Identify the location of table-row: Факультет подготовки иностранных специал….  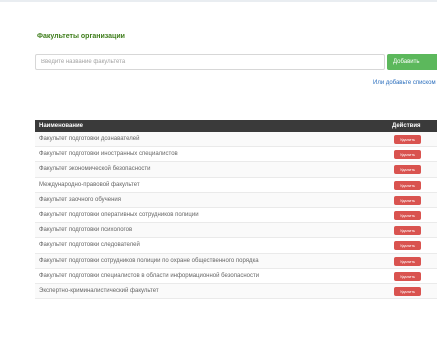
(236, 155).